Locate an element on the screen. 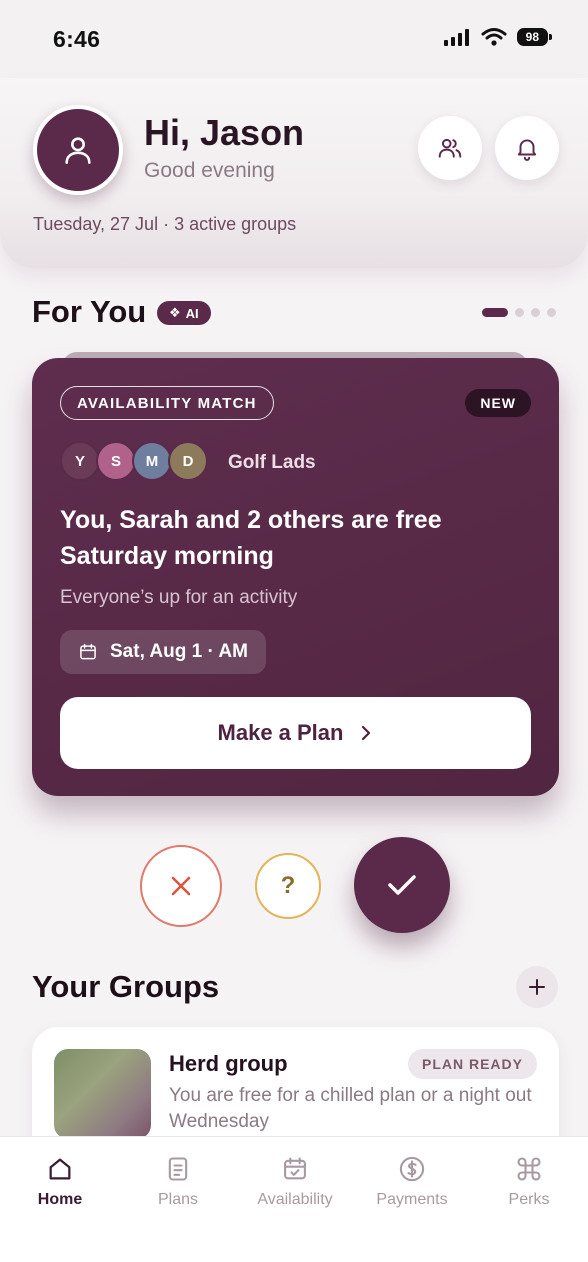 The width and height of the screenshot is (588, 1262). nav-availability: Availability is located at coordinates (295, 1182).